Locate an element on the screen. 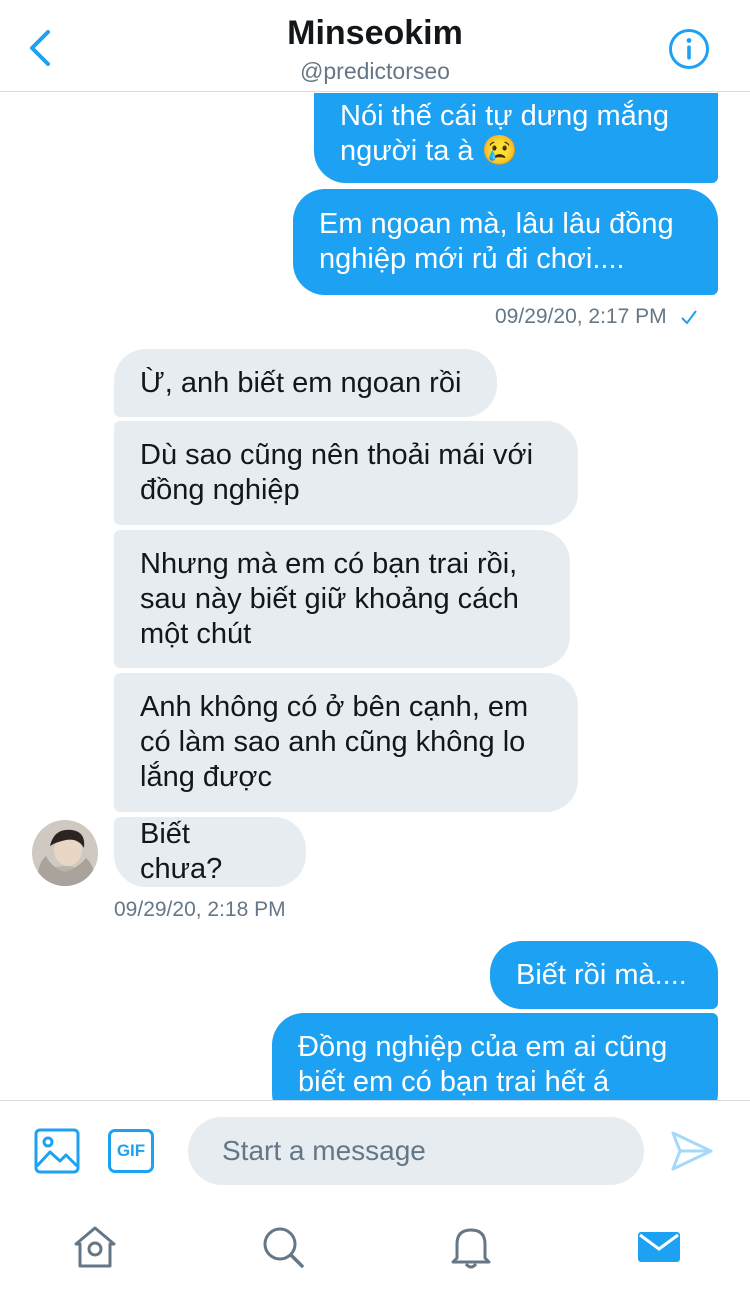 The image size is (750, 1298). image-icon is located at coordinates (57, 1151).